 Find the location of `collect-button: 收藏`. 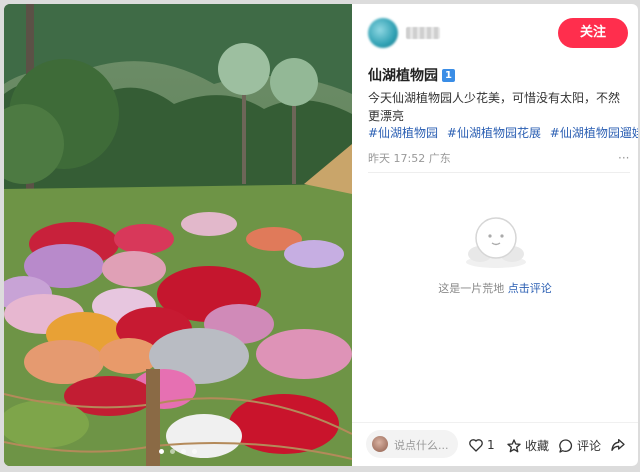

collect-button: 收藏 is located at coordinates (527, 445).